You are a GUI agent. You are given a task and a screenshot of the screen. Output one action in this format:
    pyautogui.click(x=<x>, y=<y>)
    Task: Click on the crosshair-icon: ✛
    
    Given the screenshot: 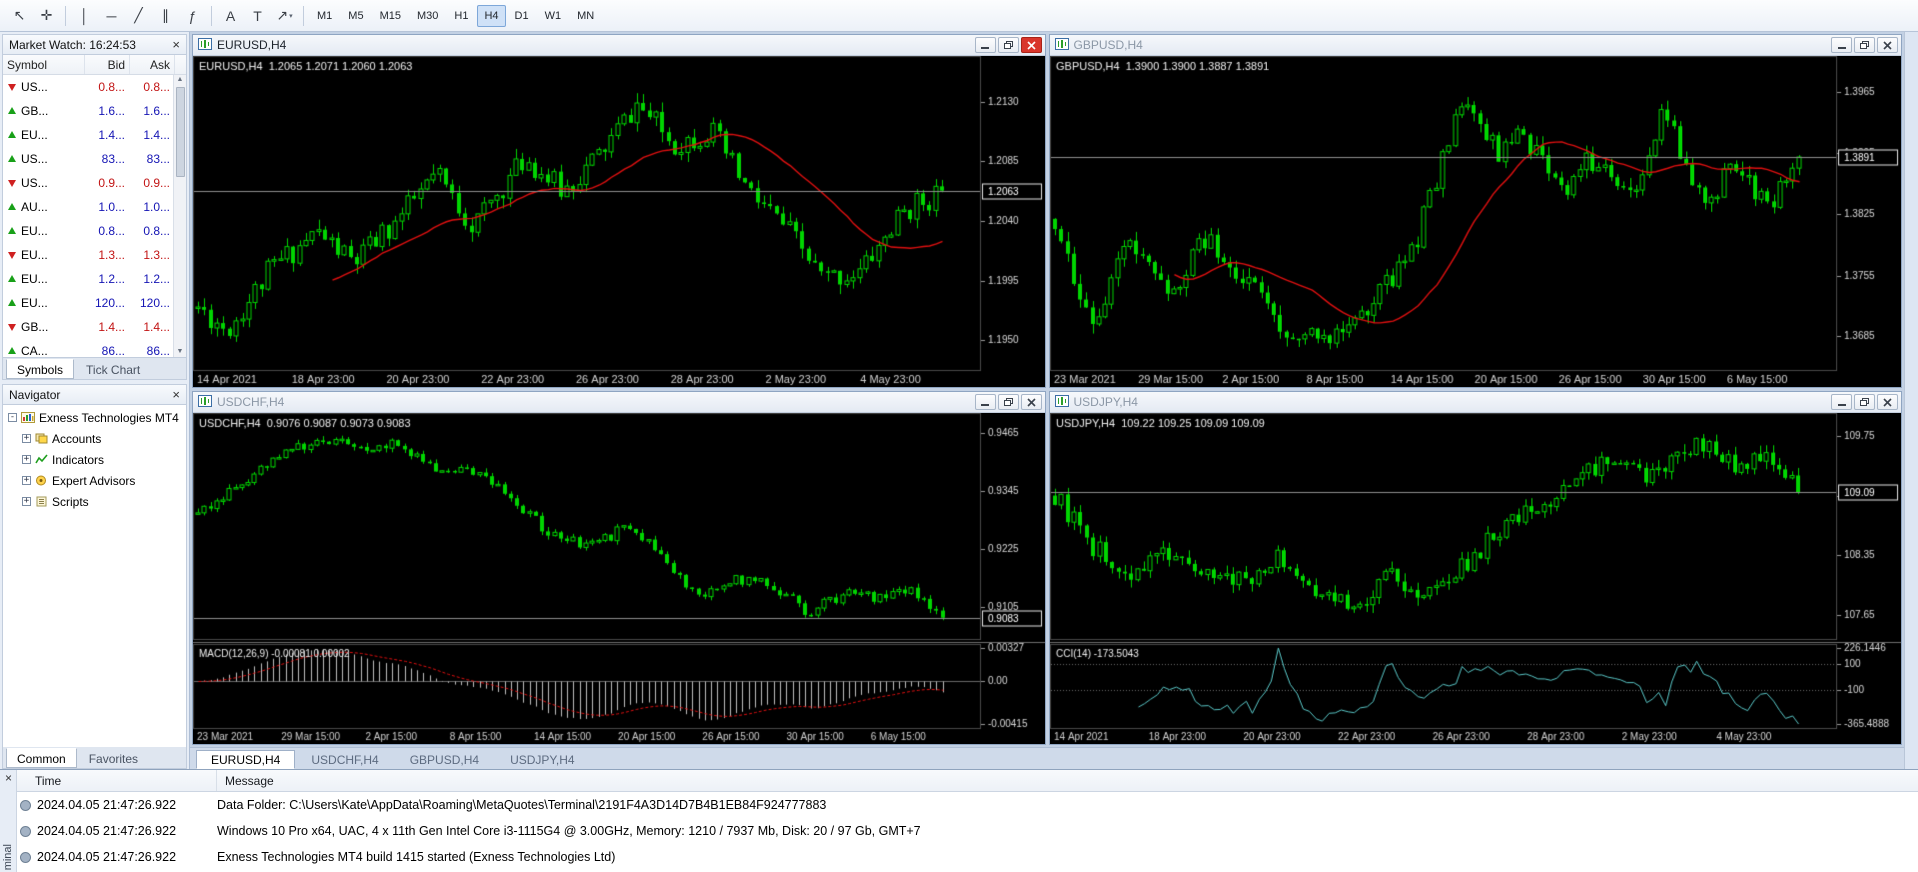 What is the action you would take?
    pyautogui.click(x=46, y=16)
    